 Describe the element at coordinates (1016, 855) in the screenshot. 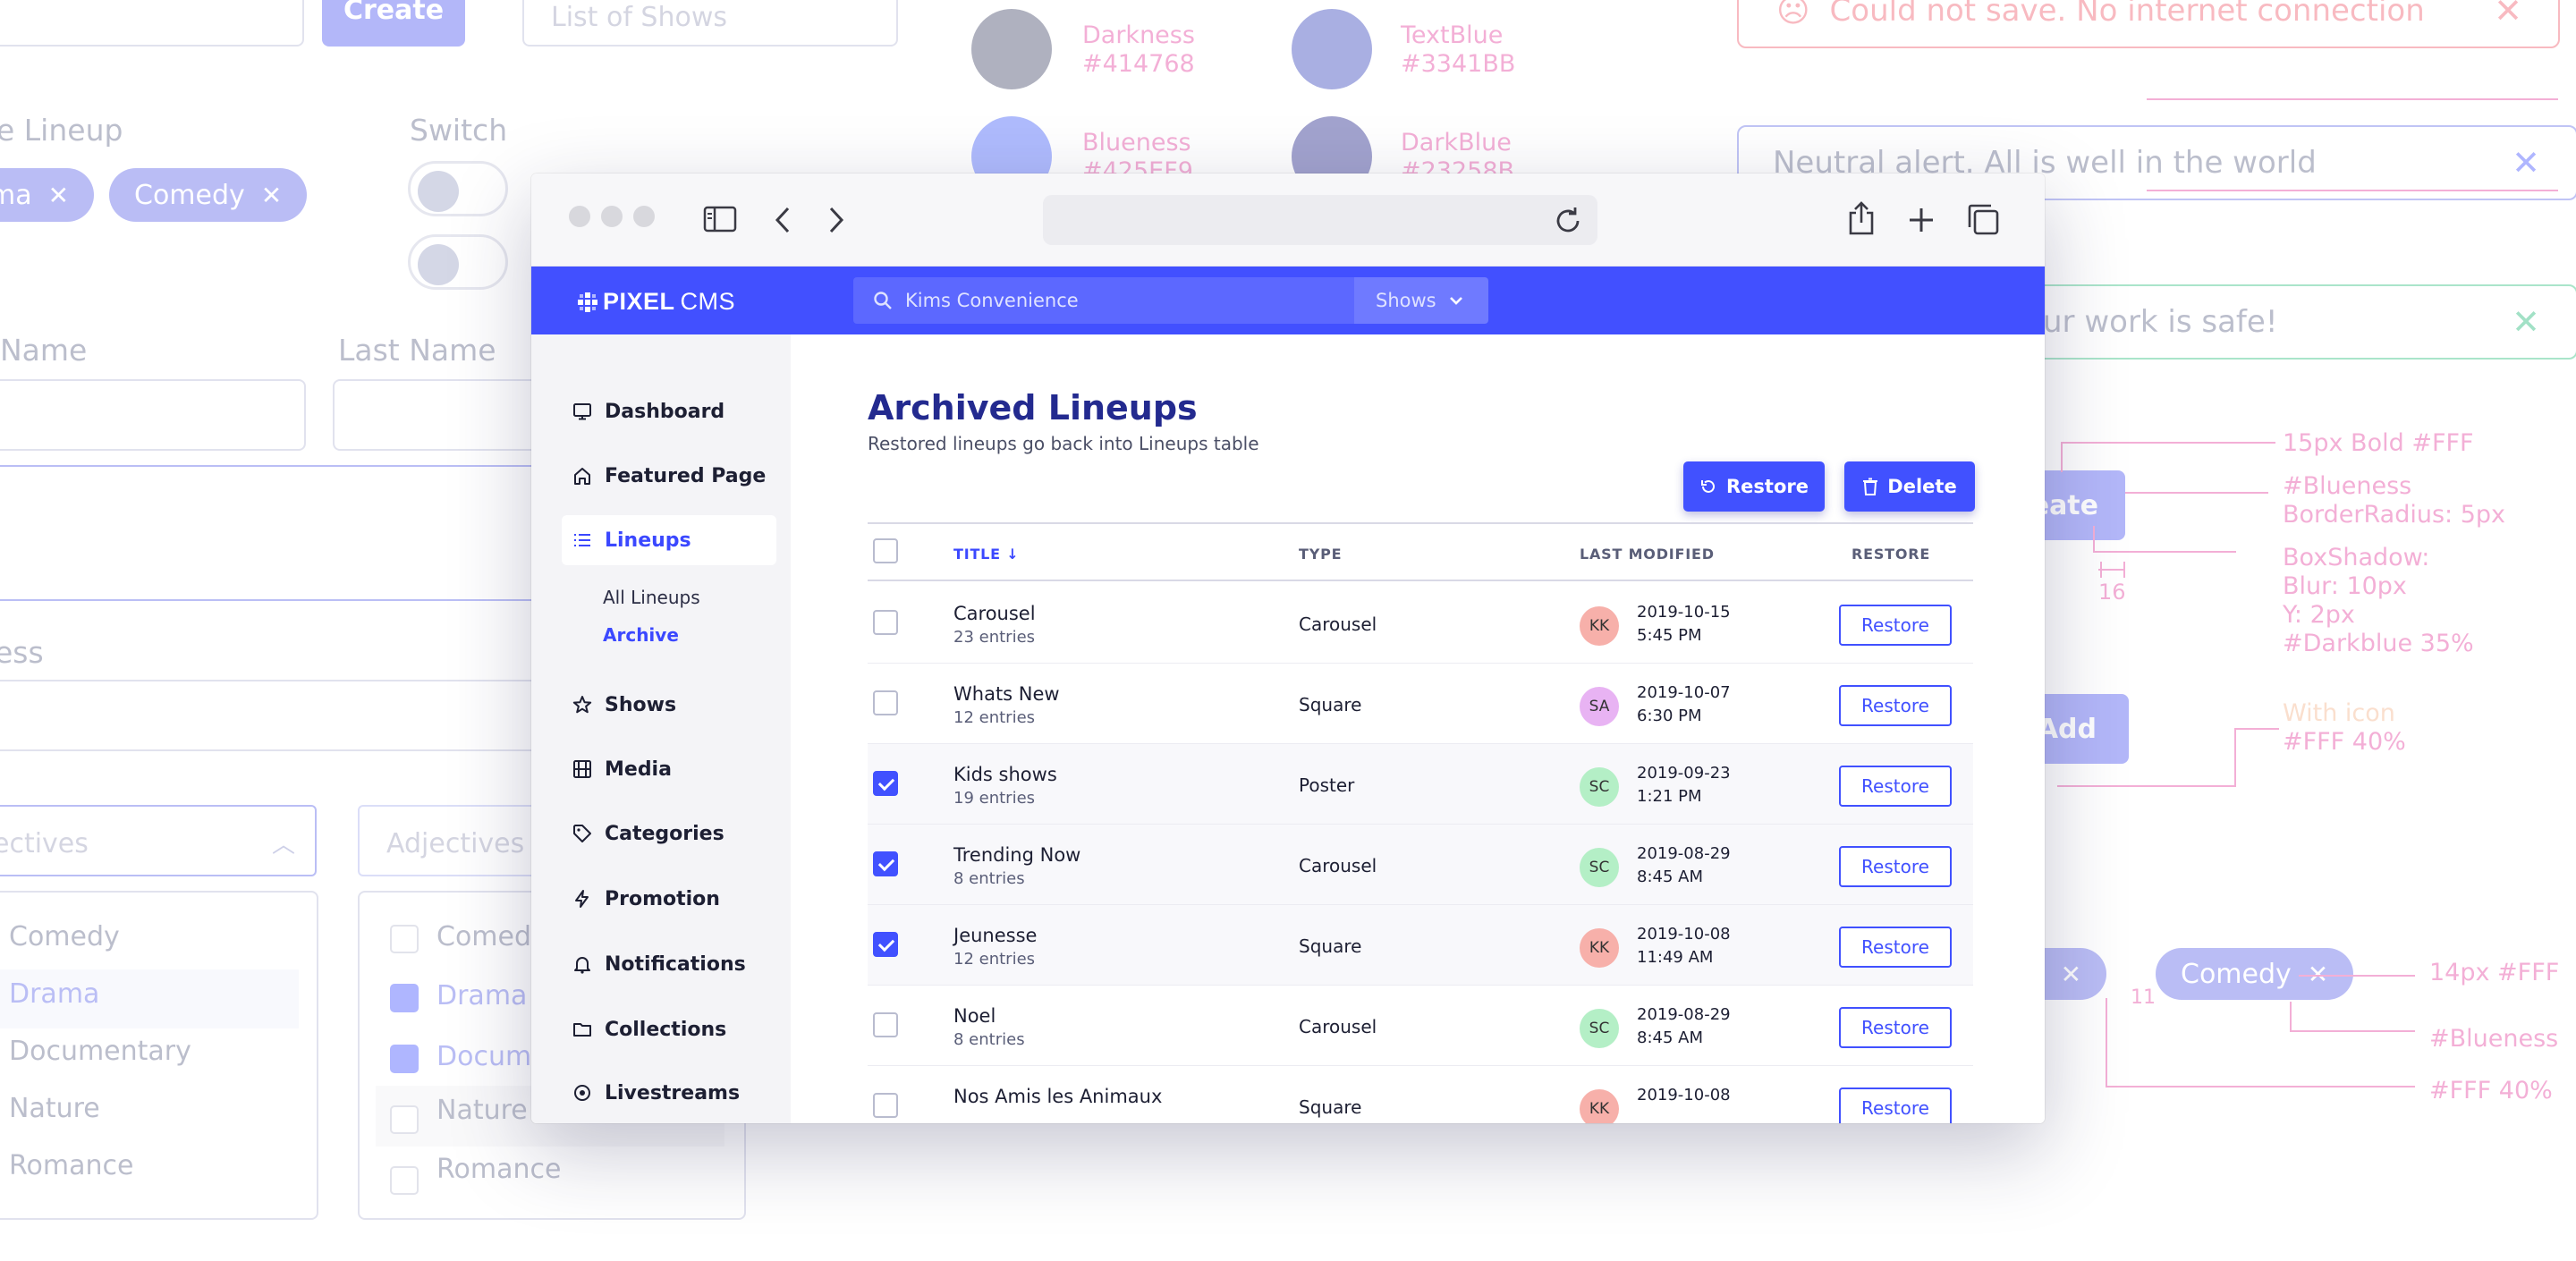

I see `row-title: Trending Now` at that location.